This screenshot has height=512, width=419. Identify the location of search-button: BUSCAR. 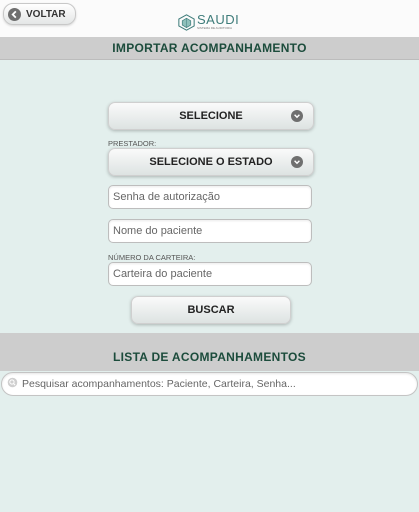
(211, 310).